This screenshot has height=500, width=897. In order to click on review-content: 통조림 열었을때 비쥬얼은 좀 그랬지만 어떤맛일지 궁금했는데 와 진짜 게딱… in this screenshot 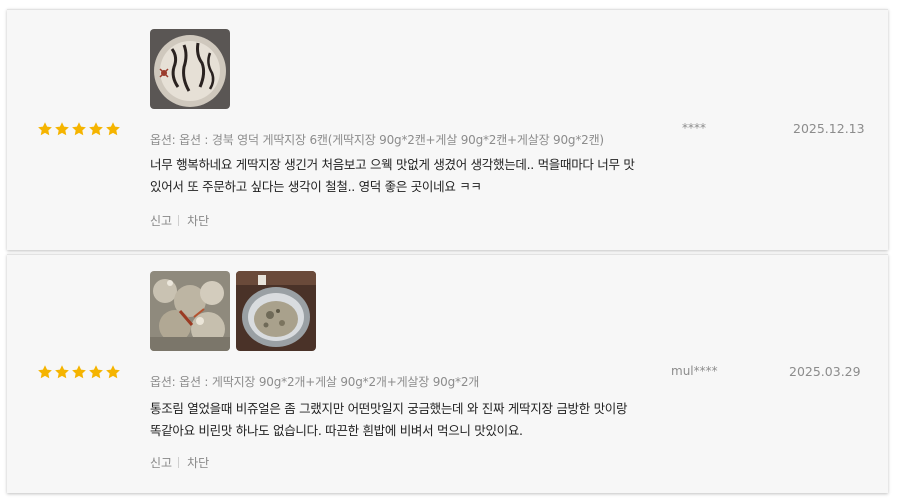, I will do `click(389, 419)`.